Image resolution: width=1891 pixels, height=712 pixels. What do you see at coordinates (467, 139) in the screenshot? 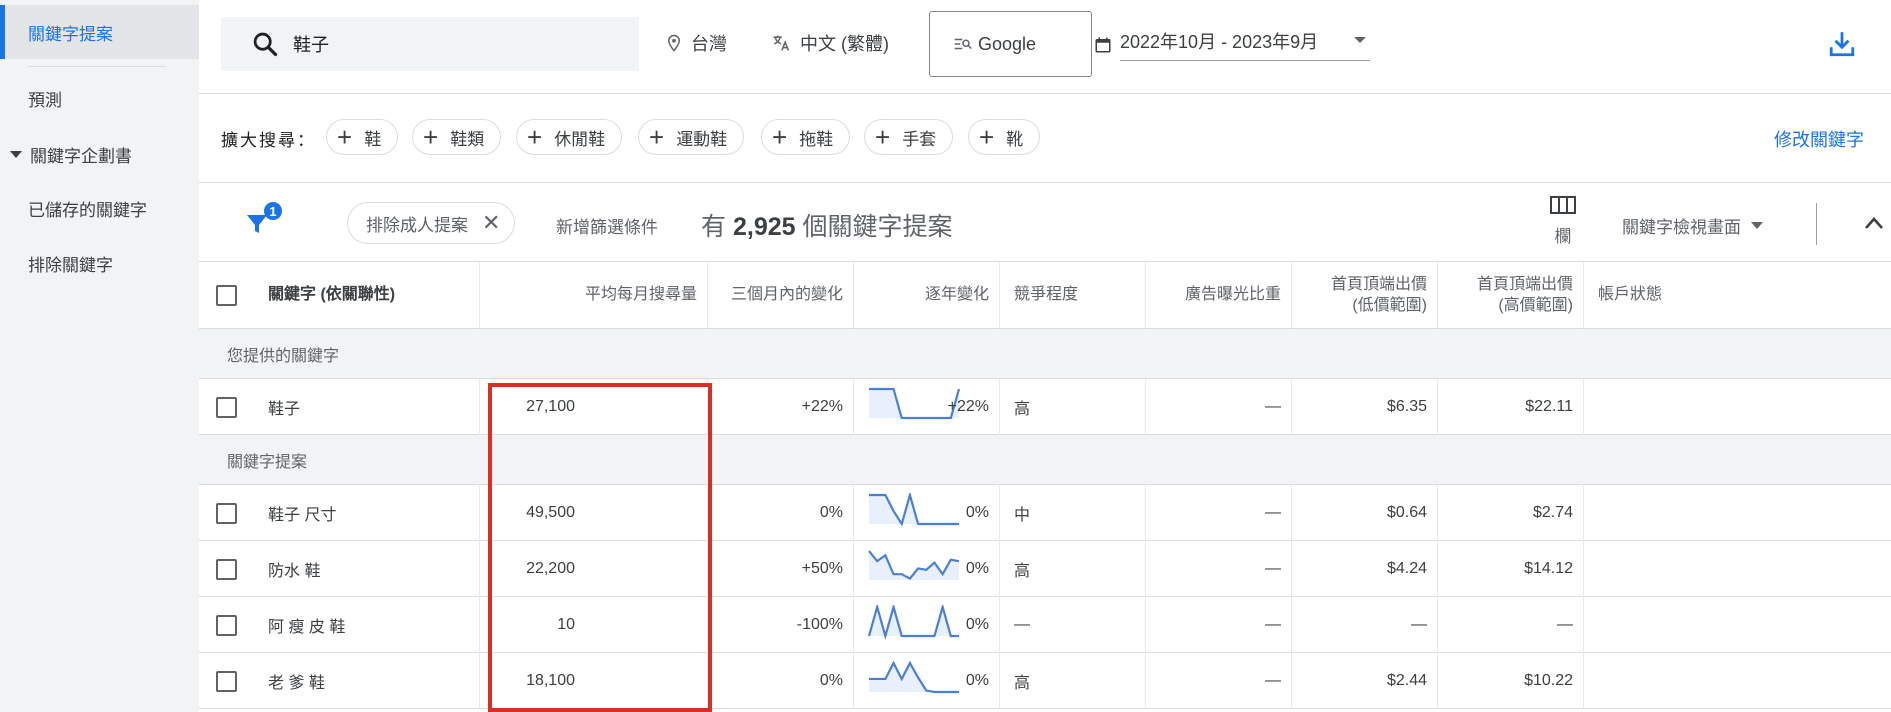
I see `chip-label: 鞋類` at bounding box center [467, 139].